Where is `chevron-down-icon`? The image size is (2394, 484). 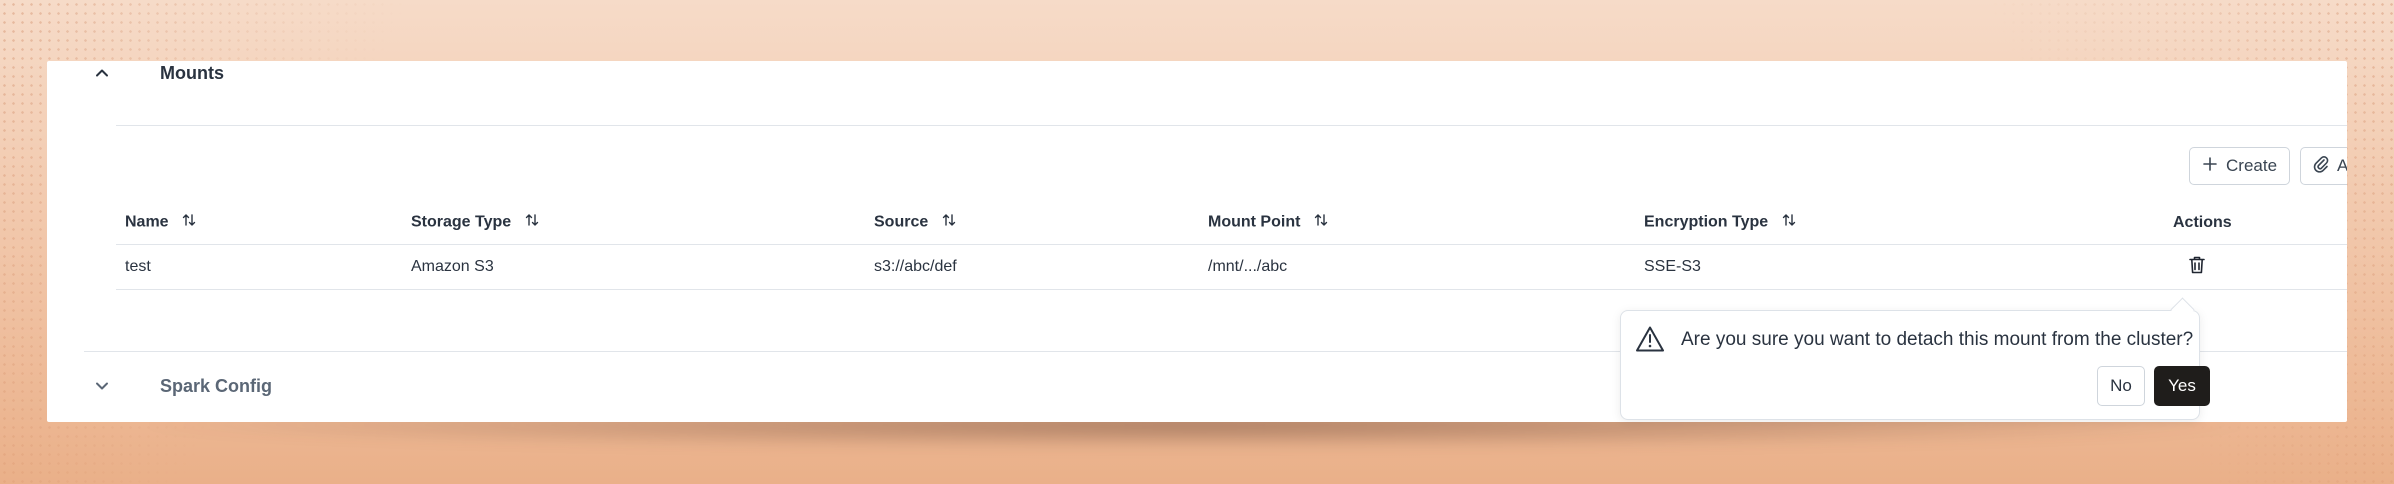
chevron-down-icon is located at coordinates (102, 386).